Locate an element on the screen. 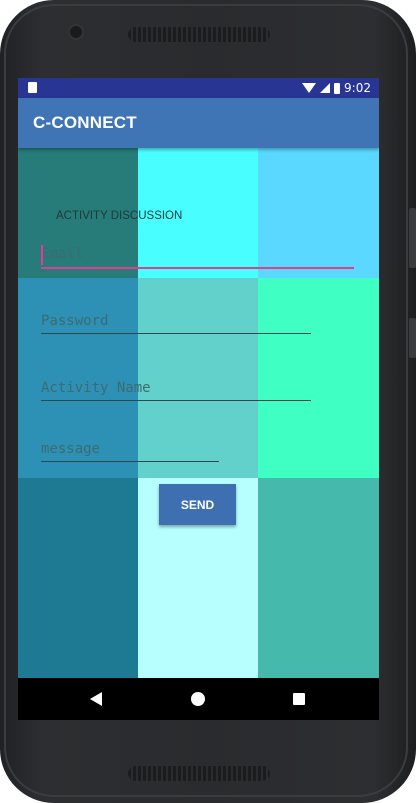 The image size is (416, 803). recents-icon is located at coordinates (299, 699).